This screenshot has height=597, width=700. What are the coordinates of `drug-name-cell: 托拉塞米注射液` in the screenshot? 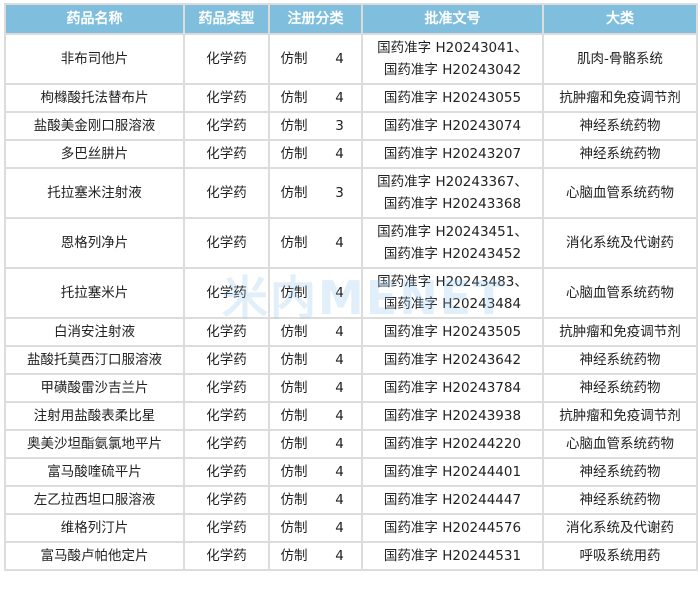 It's located at (94, 193).